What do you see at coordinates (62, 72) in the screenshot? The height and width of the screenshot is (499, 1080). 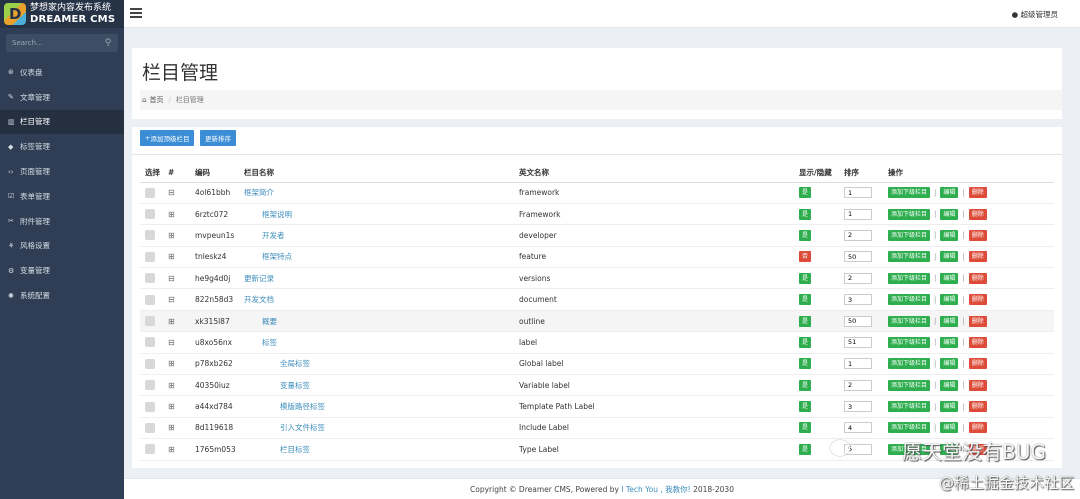 I see `sidebar-item-0: ⊛ 仪表盘` at bounding box center [62, 72].